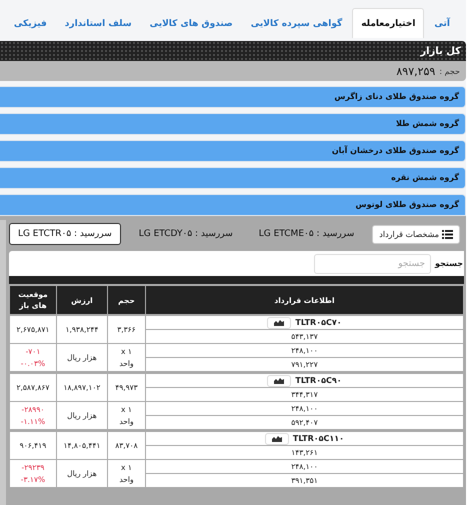 Image resolution: width=470 pixels, height=505 pixels. What do you see at coordinates (64, 234) in the screenshot?
I see `maturity-tab: سررسید : LG ETCTR۰۵` at bounding box center [64, 234].